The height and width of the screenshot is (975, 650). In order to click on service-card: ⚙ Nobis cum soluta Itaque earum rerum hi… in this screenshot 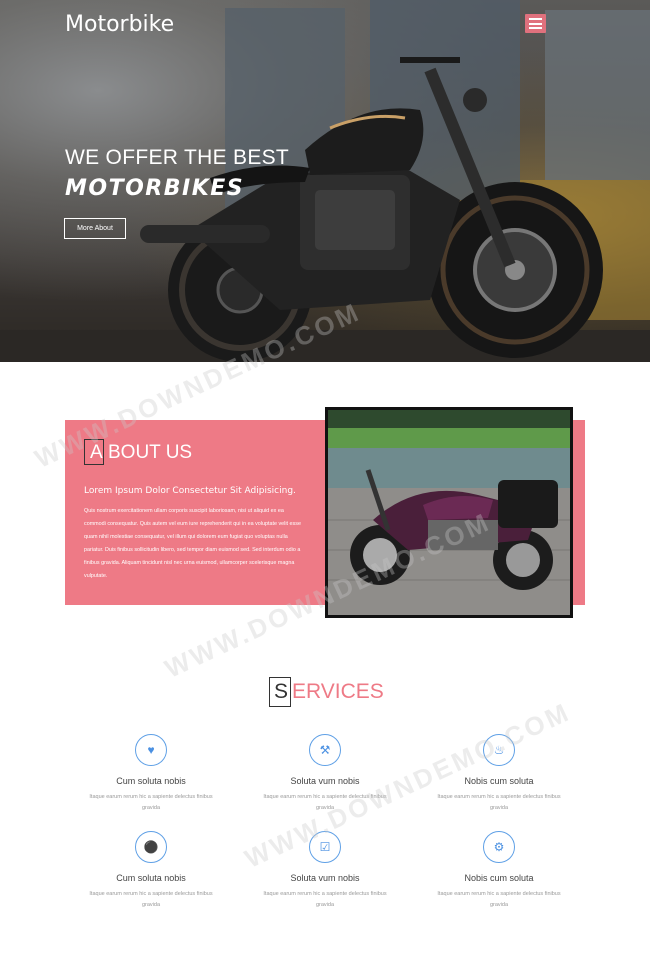, I will do `click(499, 871)`.